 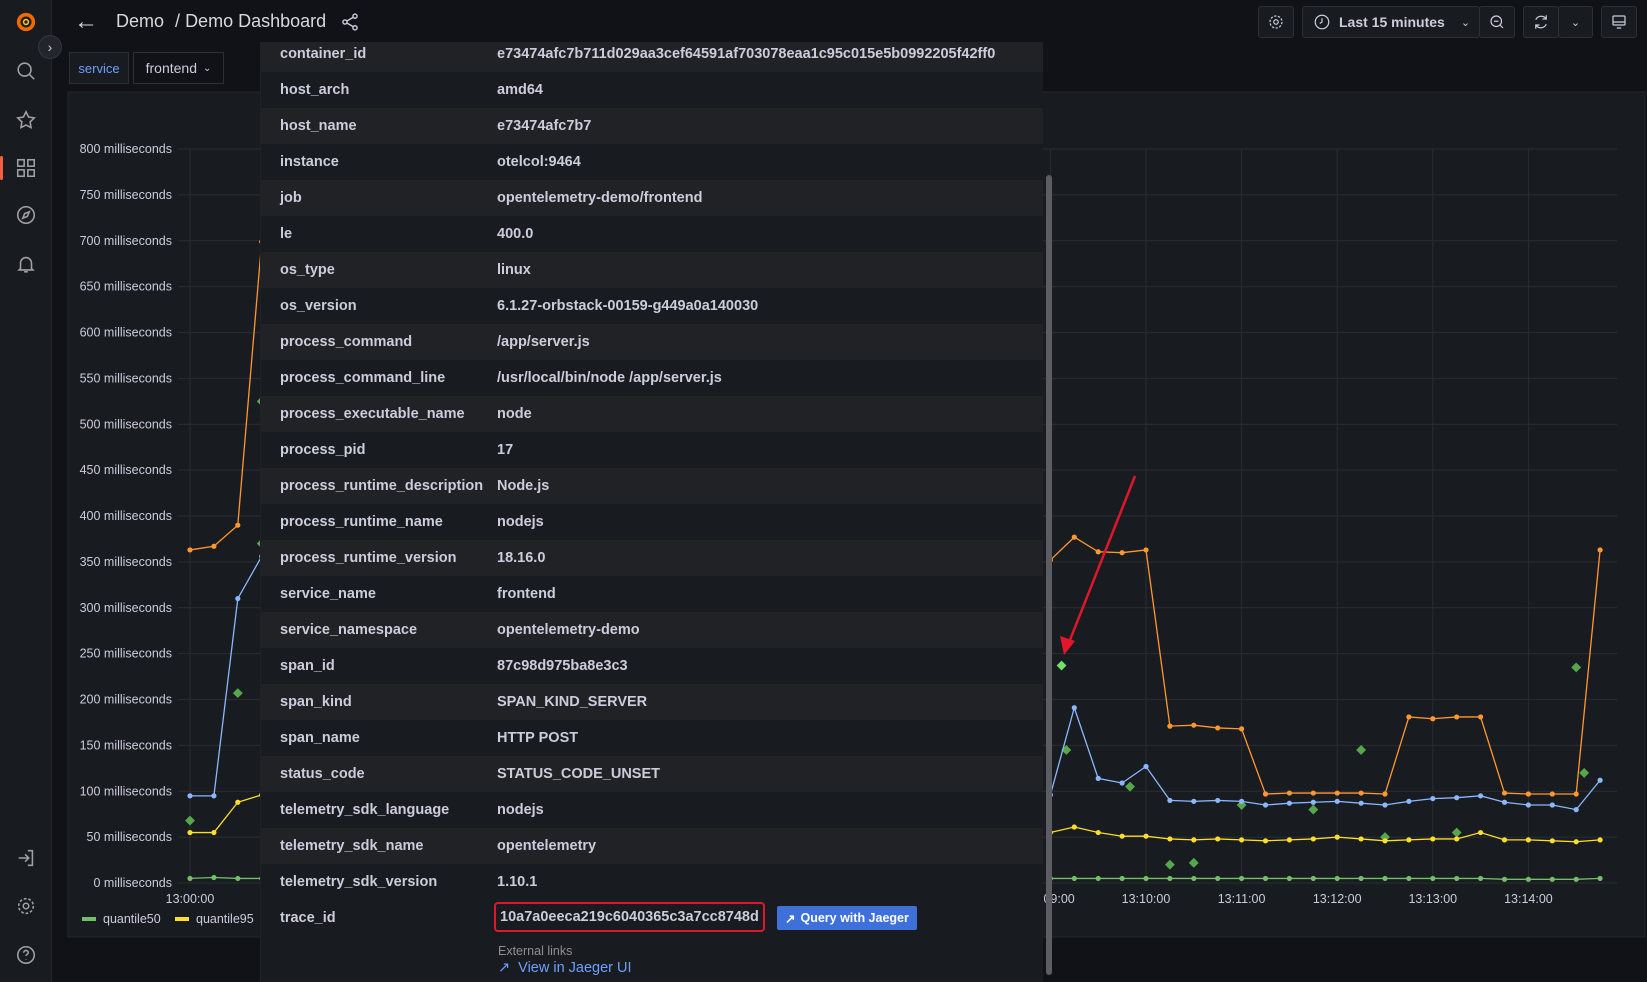 What do you see at coordinates (572, 702) in the screenshot?
I see `label-value: SPAN_KIND_SERVER` at bounding box center [572, 702].